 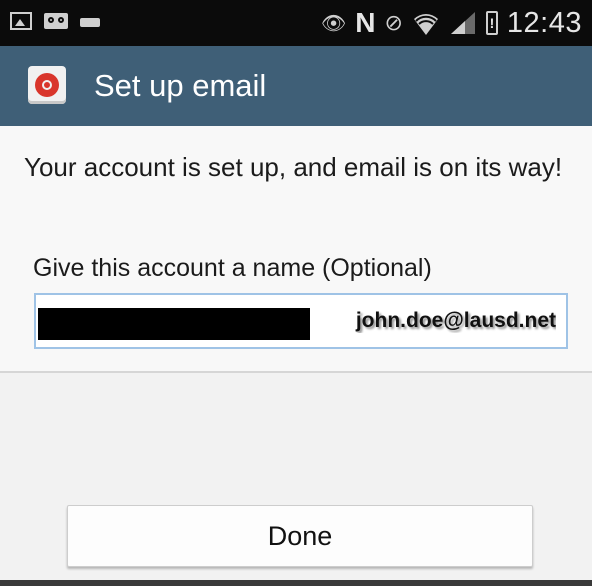 I want to click on signal-icon, so click(x=462, y=23).